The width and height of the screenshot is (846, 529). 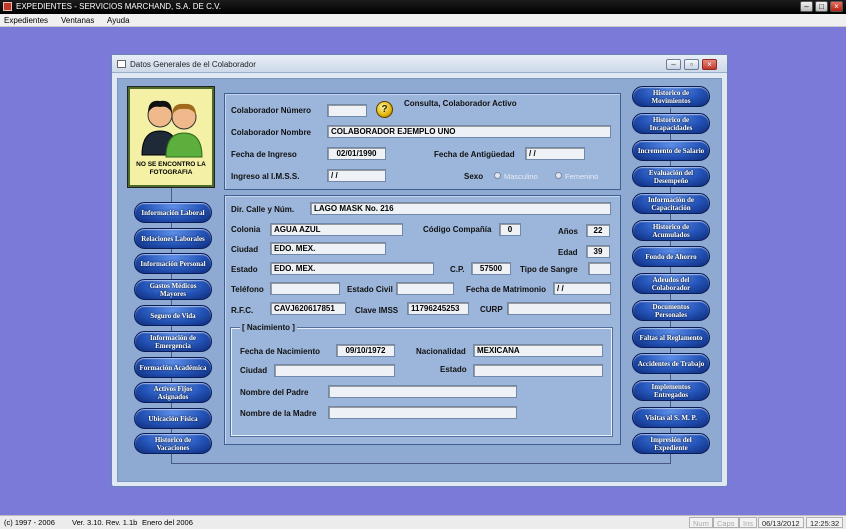 What do you see at coordinates (497, 175) in the screenshot?
I see `sexo-masculino-radio` at bounding box center [497, 175].